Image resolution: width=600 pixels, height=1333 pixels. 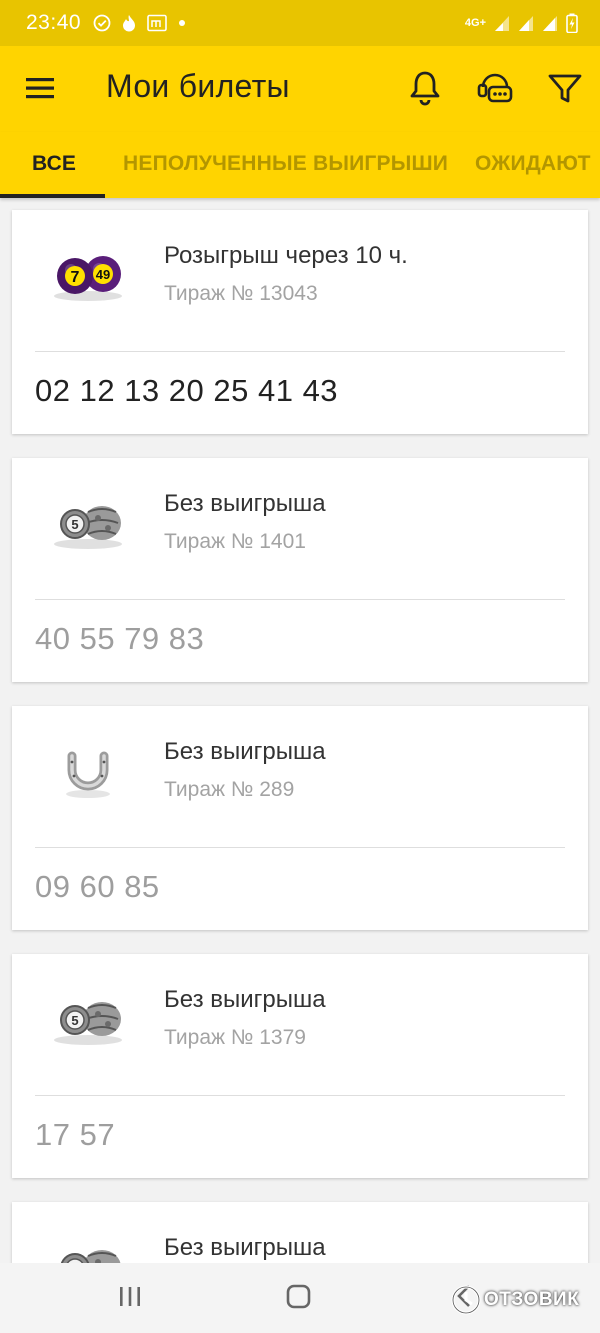 What do you see at coordinates (140, 23) in the screenshot?
I see `status-icons-left` at bounding box center [140, 23].